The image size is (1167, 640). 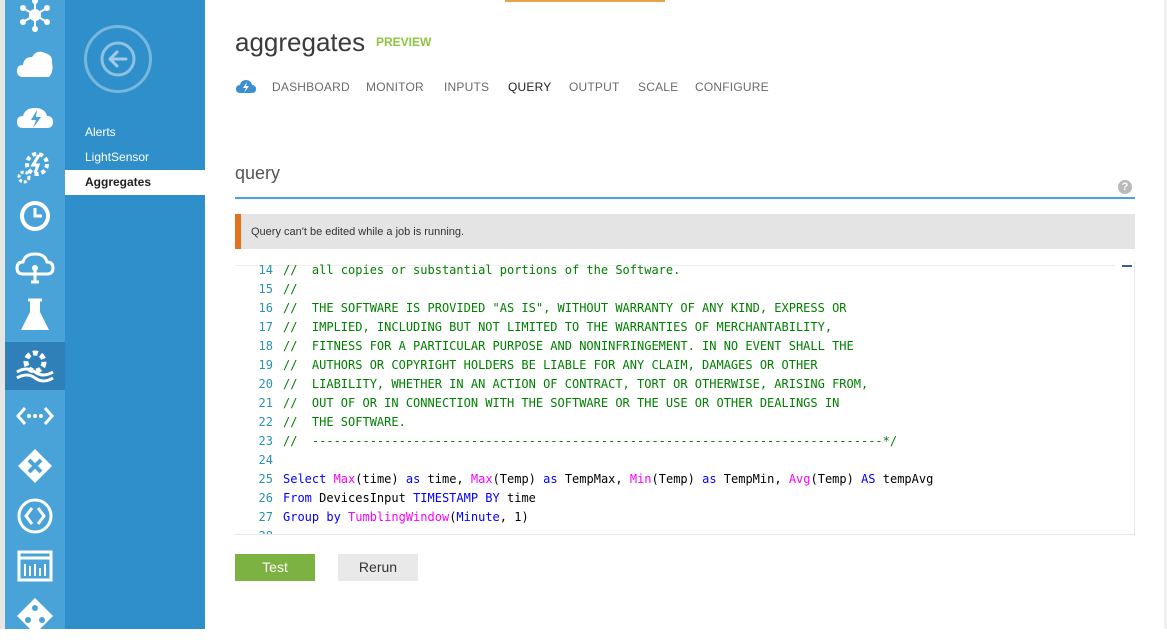 I want to click on code-token: Min, so click(x=640, y=479).